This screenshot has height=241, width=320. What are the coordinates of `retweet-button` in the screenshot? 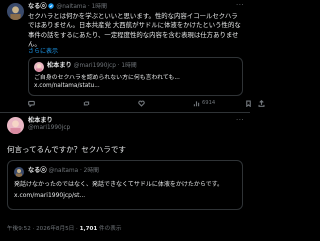 It's located at (87, 103).